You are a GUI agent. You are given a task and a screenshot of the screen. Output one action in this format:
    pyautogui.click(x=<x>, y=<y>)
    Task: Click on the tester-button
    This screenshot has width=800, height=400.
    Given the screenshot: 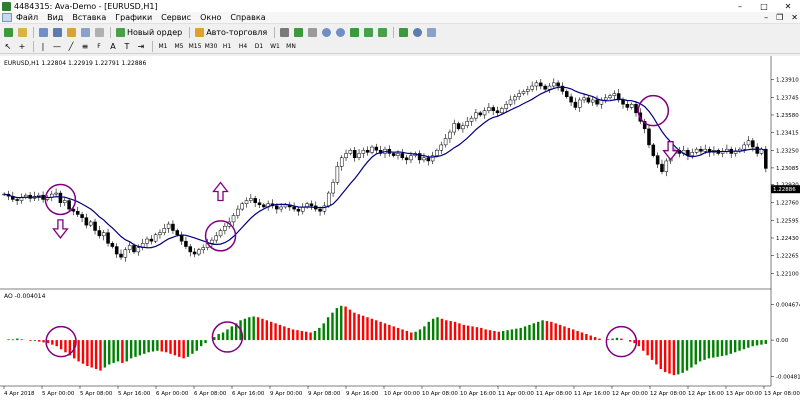 What is the action you would take?
    pyautogui.click(x=99, y=32)
    